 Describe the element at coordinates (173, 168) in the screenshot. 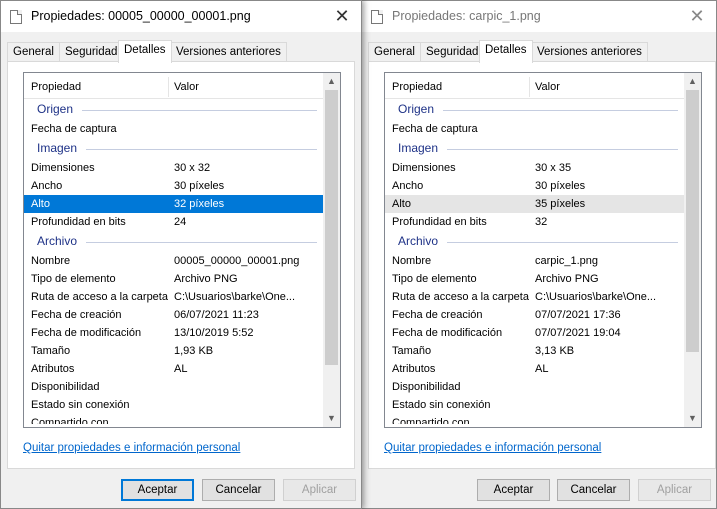

I see `list-item: Dimensiones 30 x 32` at that location.